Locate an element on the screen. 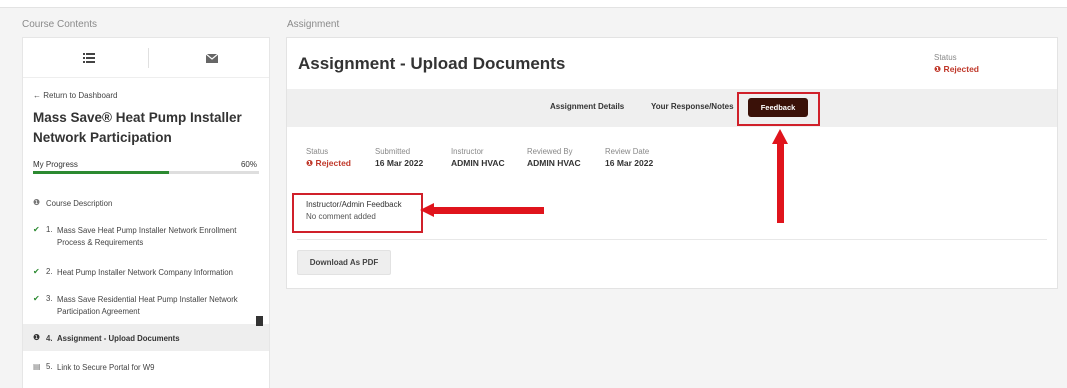 The width and height of the screenshot is (1067, 388). list-icon is located at coordinates (89, 58).